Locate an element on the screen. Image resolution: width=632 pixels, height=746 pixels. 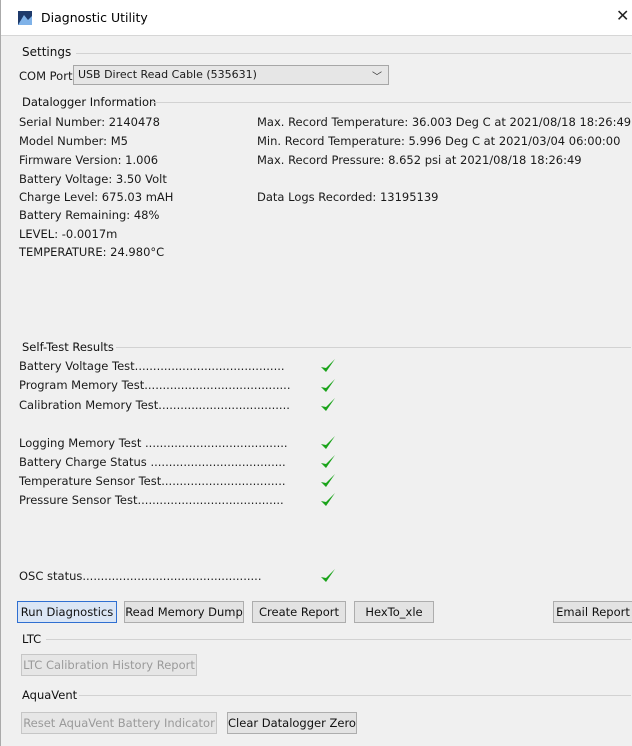
datalogger-divider is located at coordinates (391, 102).